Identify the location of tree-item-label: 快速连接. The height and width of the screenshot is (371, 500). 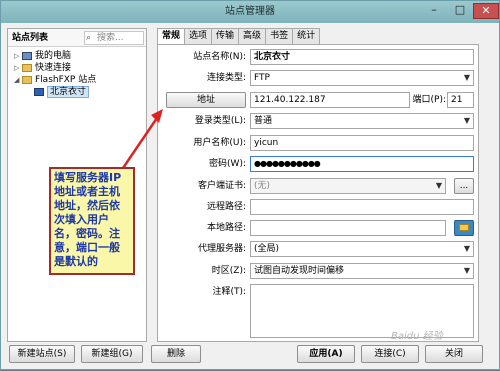
(53, 68).